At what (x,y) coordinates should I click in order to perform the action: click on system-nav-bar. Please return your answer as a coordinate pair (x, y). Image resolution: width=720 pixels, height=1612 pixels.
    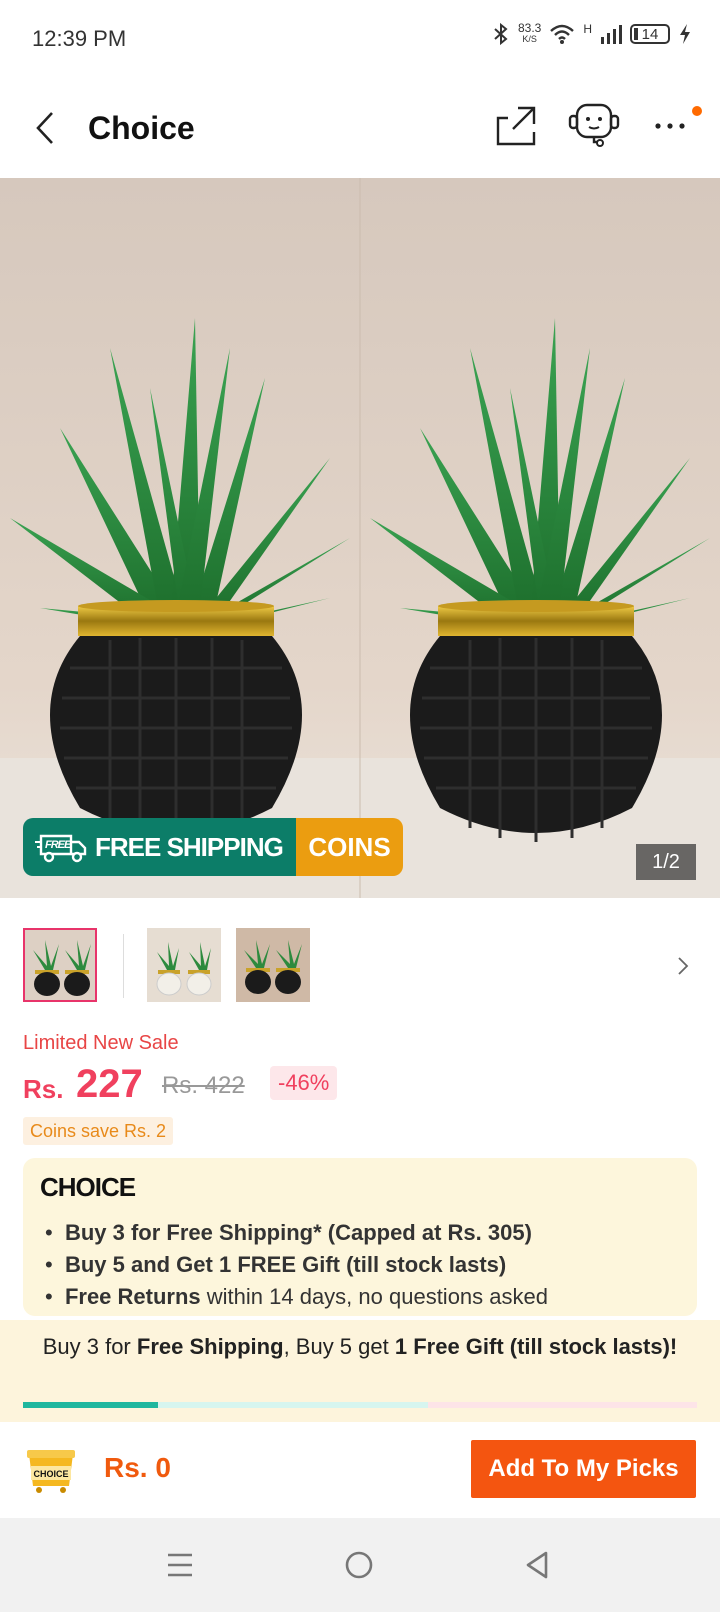
    Looking at the image, I should click on (360, 1565).